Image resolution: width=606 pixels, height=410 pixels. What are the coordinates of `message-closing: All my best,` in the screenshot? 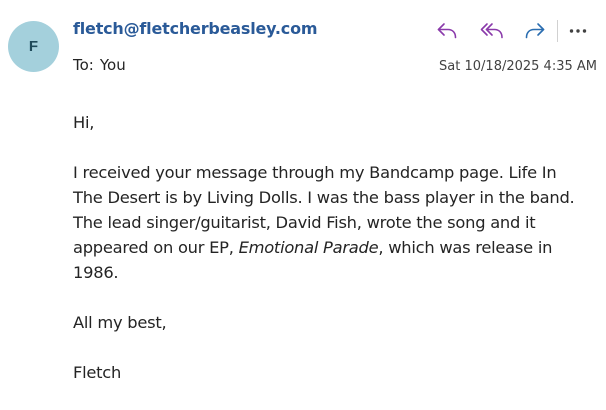 It's located at (120, 322).